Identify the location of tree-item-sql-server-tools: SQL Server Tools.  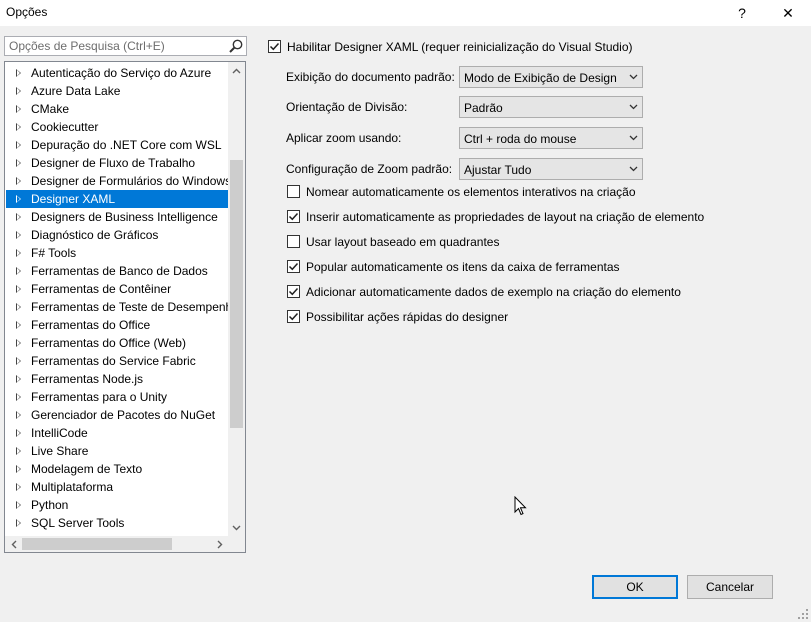
(117, 523).